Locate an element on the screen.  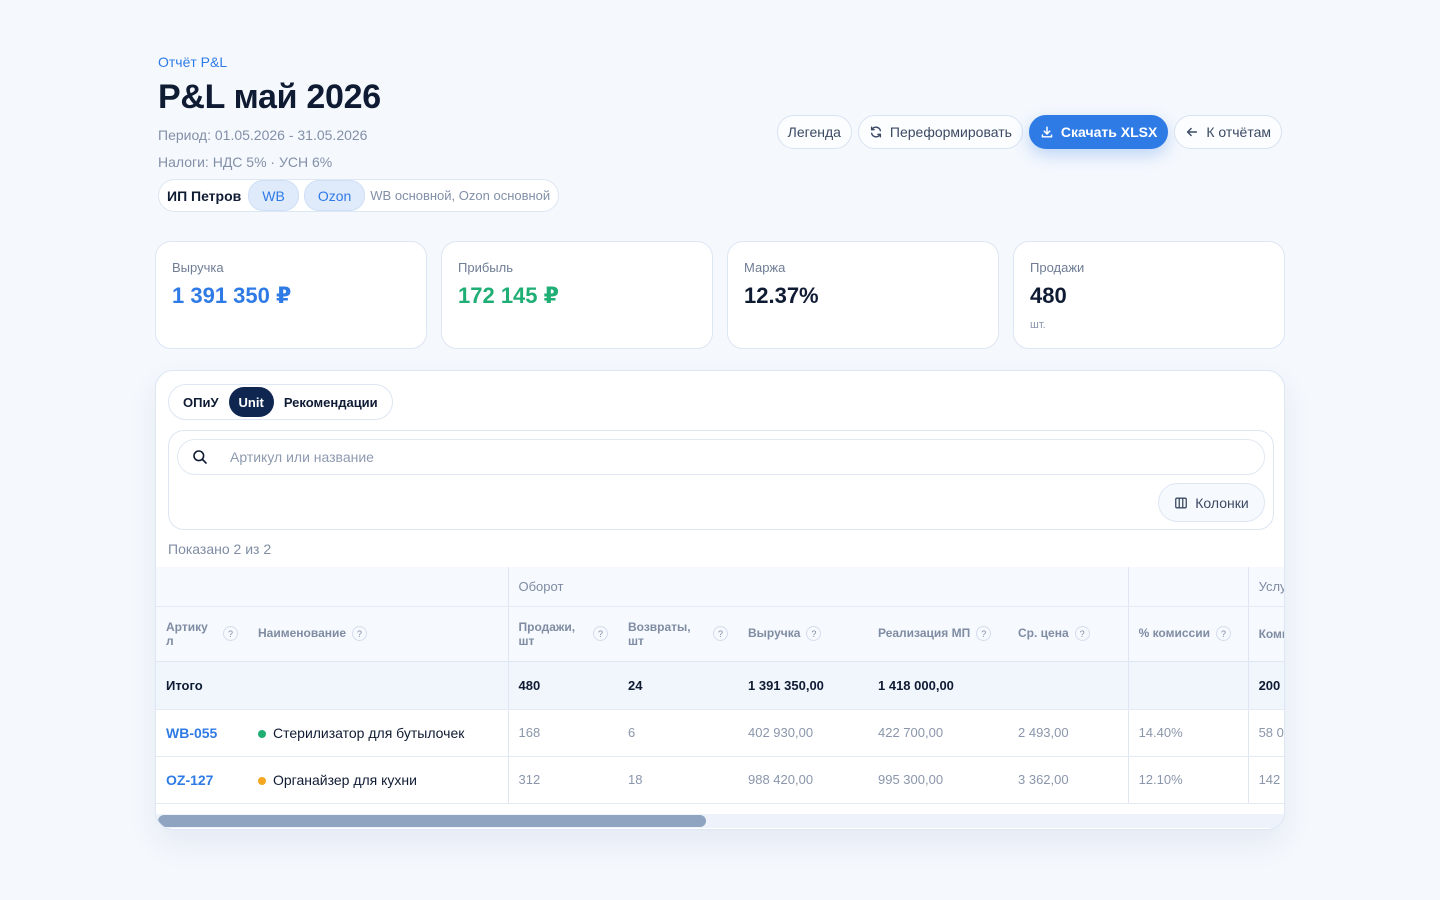
kpi-card-profit: Прибыль 172 145 ₽ is located at coordinates (577, 295).